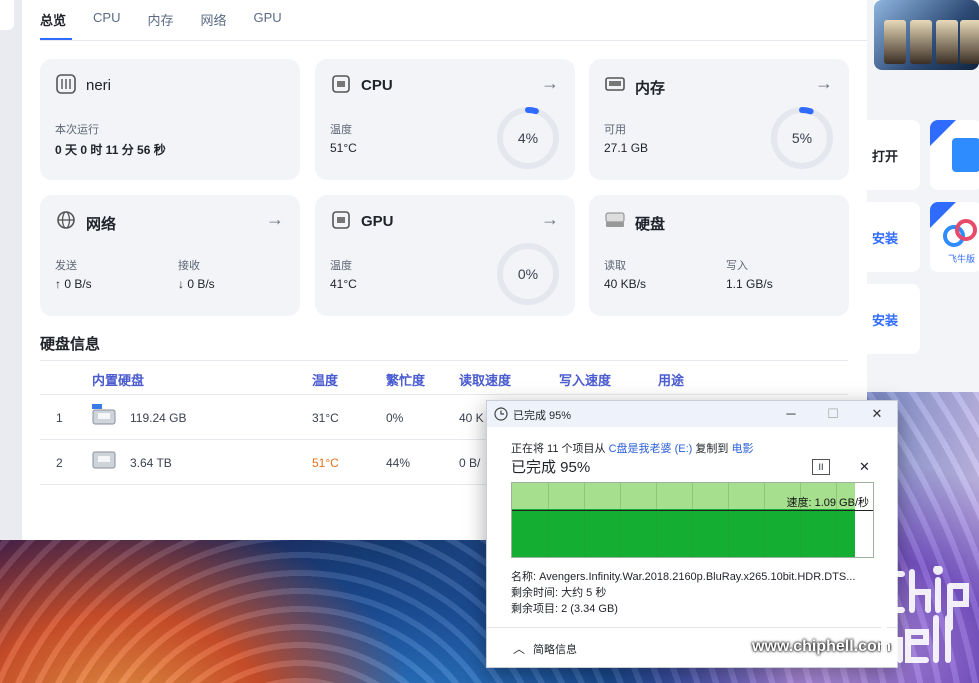 Image resolution: width=979 pixels, height=683 pixels. Describe the element at coordinates (926, 35) in the screenshot. I see `movie-poster-banner` at that location.